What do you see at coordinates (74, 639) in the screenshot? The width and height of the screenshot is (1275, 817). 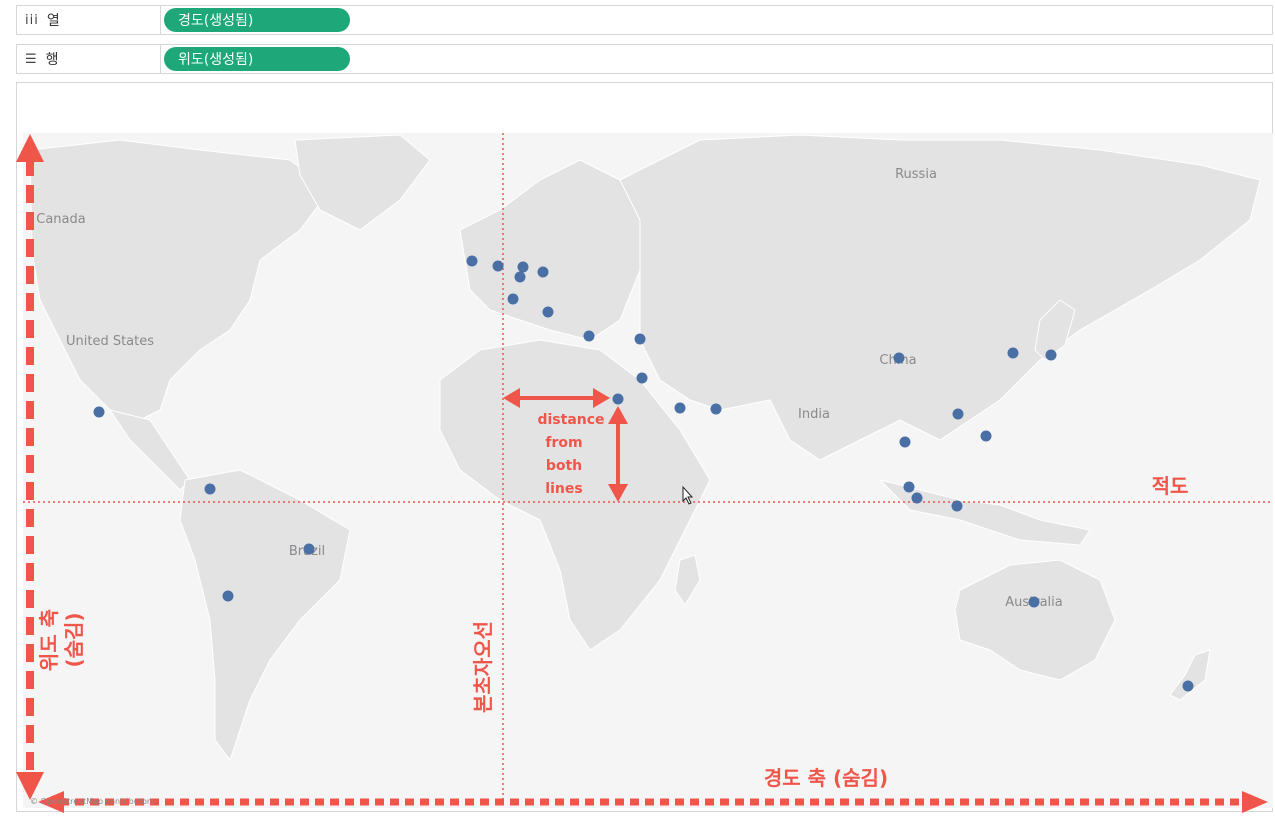 I see `latitude-axis-hidden-label: (숨김)` at bounding box center [74, 639].